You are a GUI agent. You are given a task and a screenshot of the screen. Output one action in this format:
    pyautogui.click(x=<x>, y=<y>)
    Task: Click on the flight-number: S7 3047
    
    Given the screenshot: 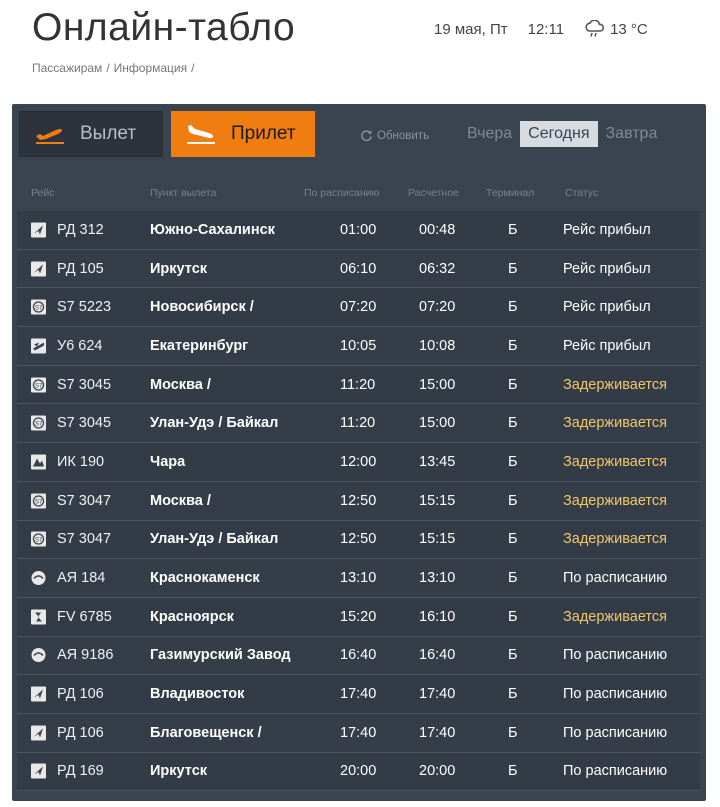 What is the action you would take?
    pyautogui.click(x=84, y=500)
    